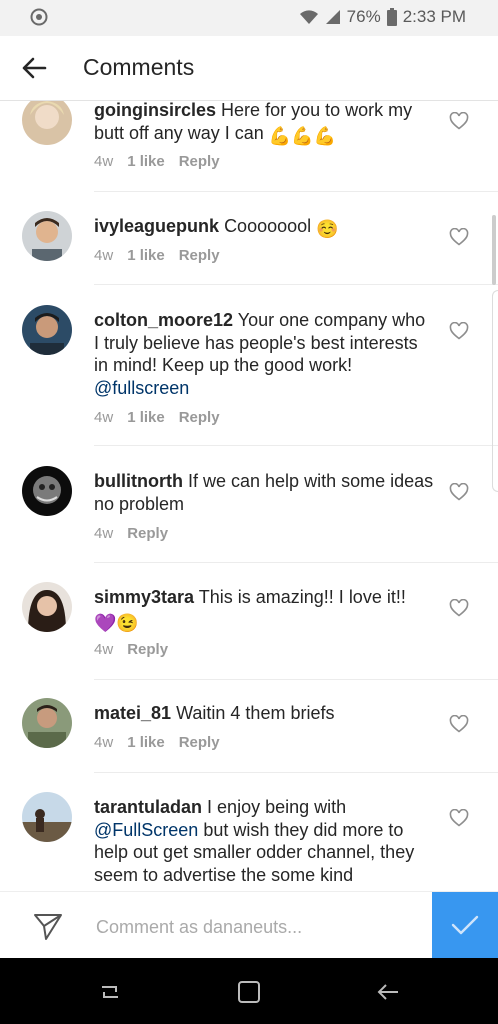  I want to click on clock: 2:33 PM, so click(434, 16).